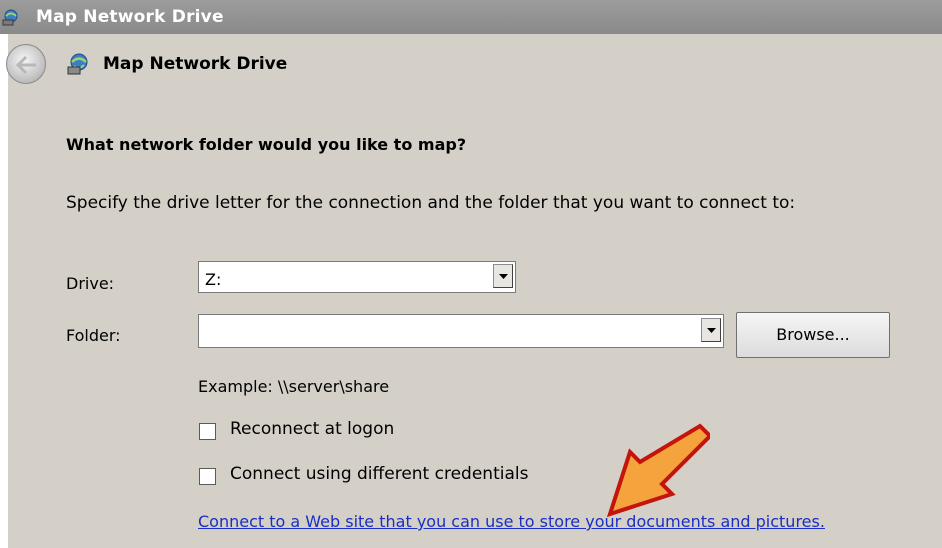 This screenshot has height=548, width=942. I want to click on page-title: Map Network Drive, so click(195, 64).